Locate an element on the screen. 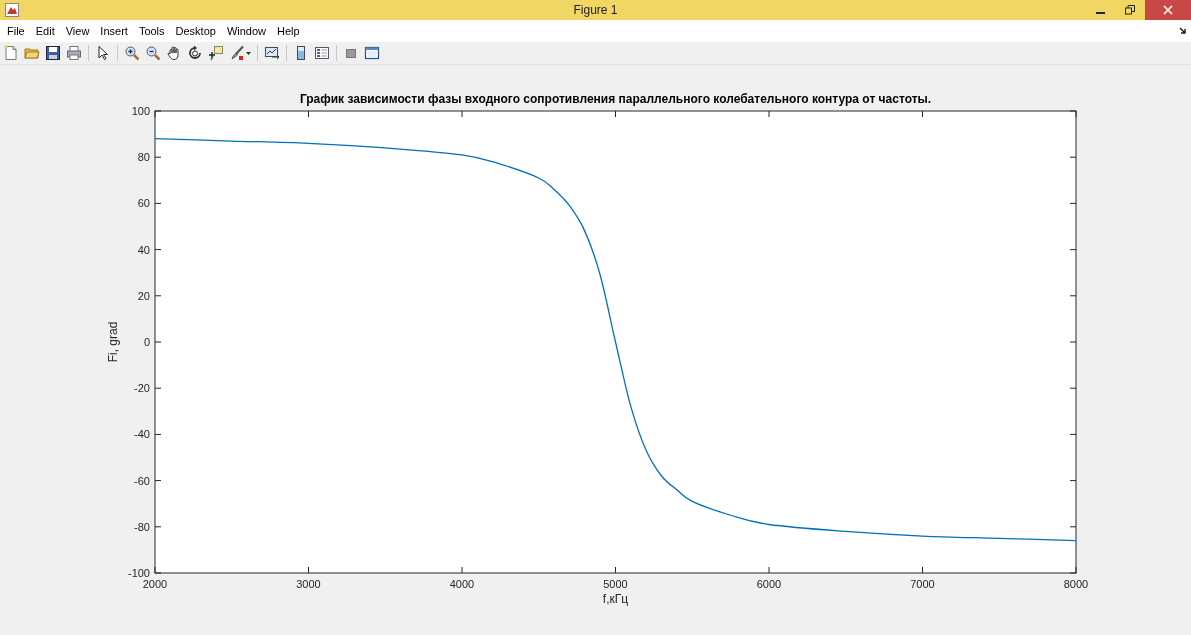 The width and height of the screenshot is (1191, 635). printer-icon is located at coordinates (74, 53).